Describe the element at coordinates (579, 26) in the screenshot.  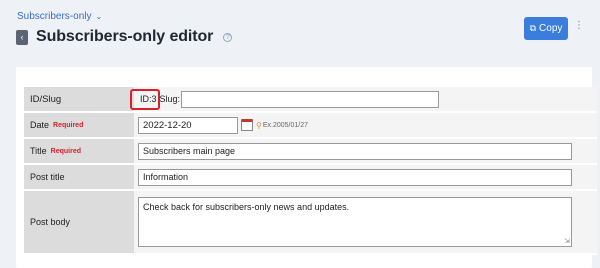
I see `more-options-icon: ⋮` at that location.